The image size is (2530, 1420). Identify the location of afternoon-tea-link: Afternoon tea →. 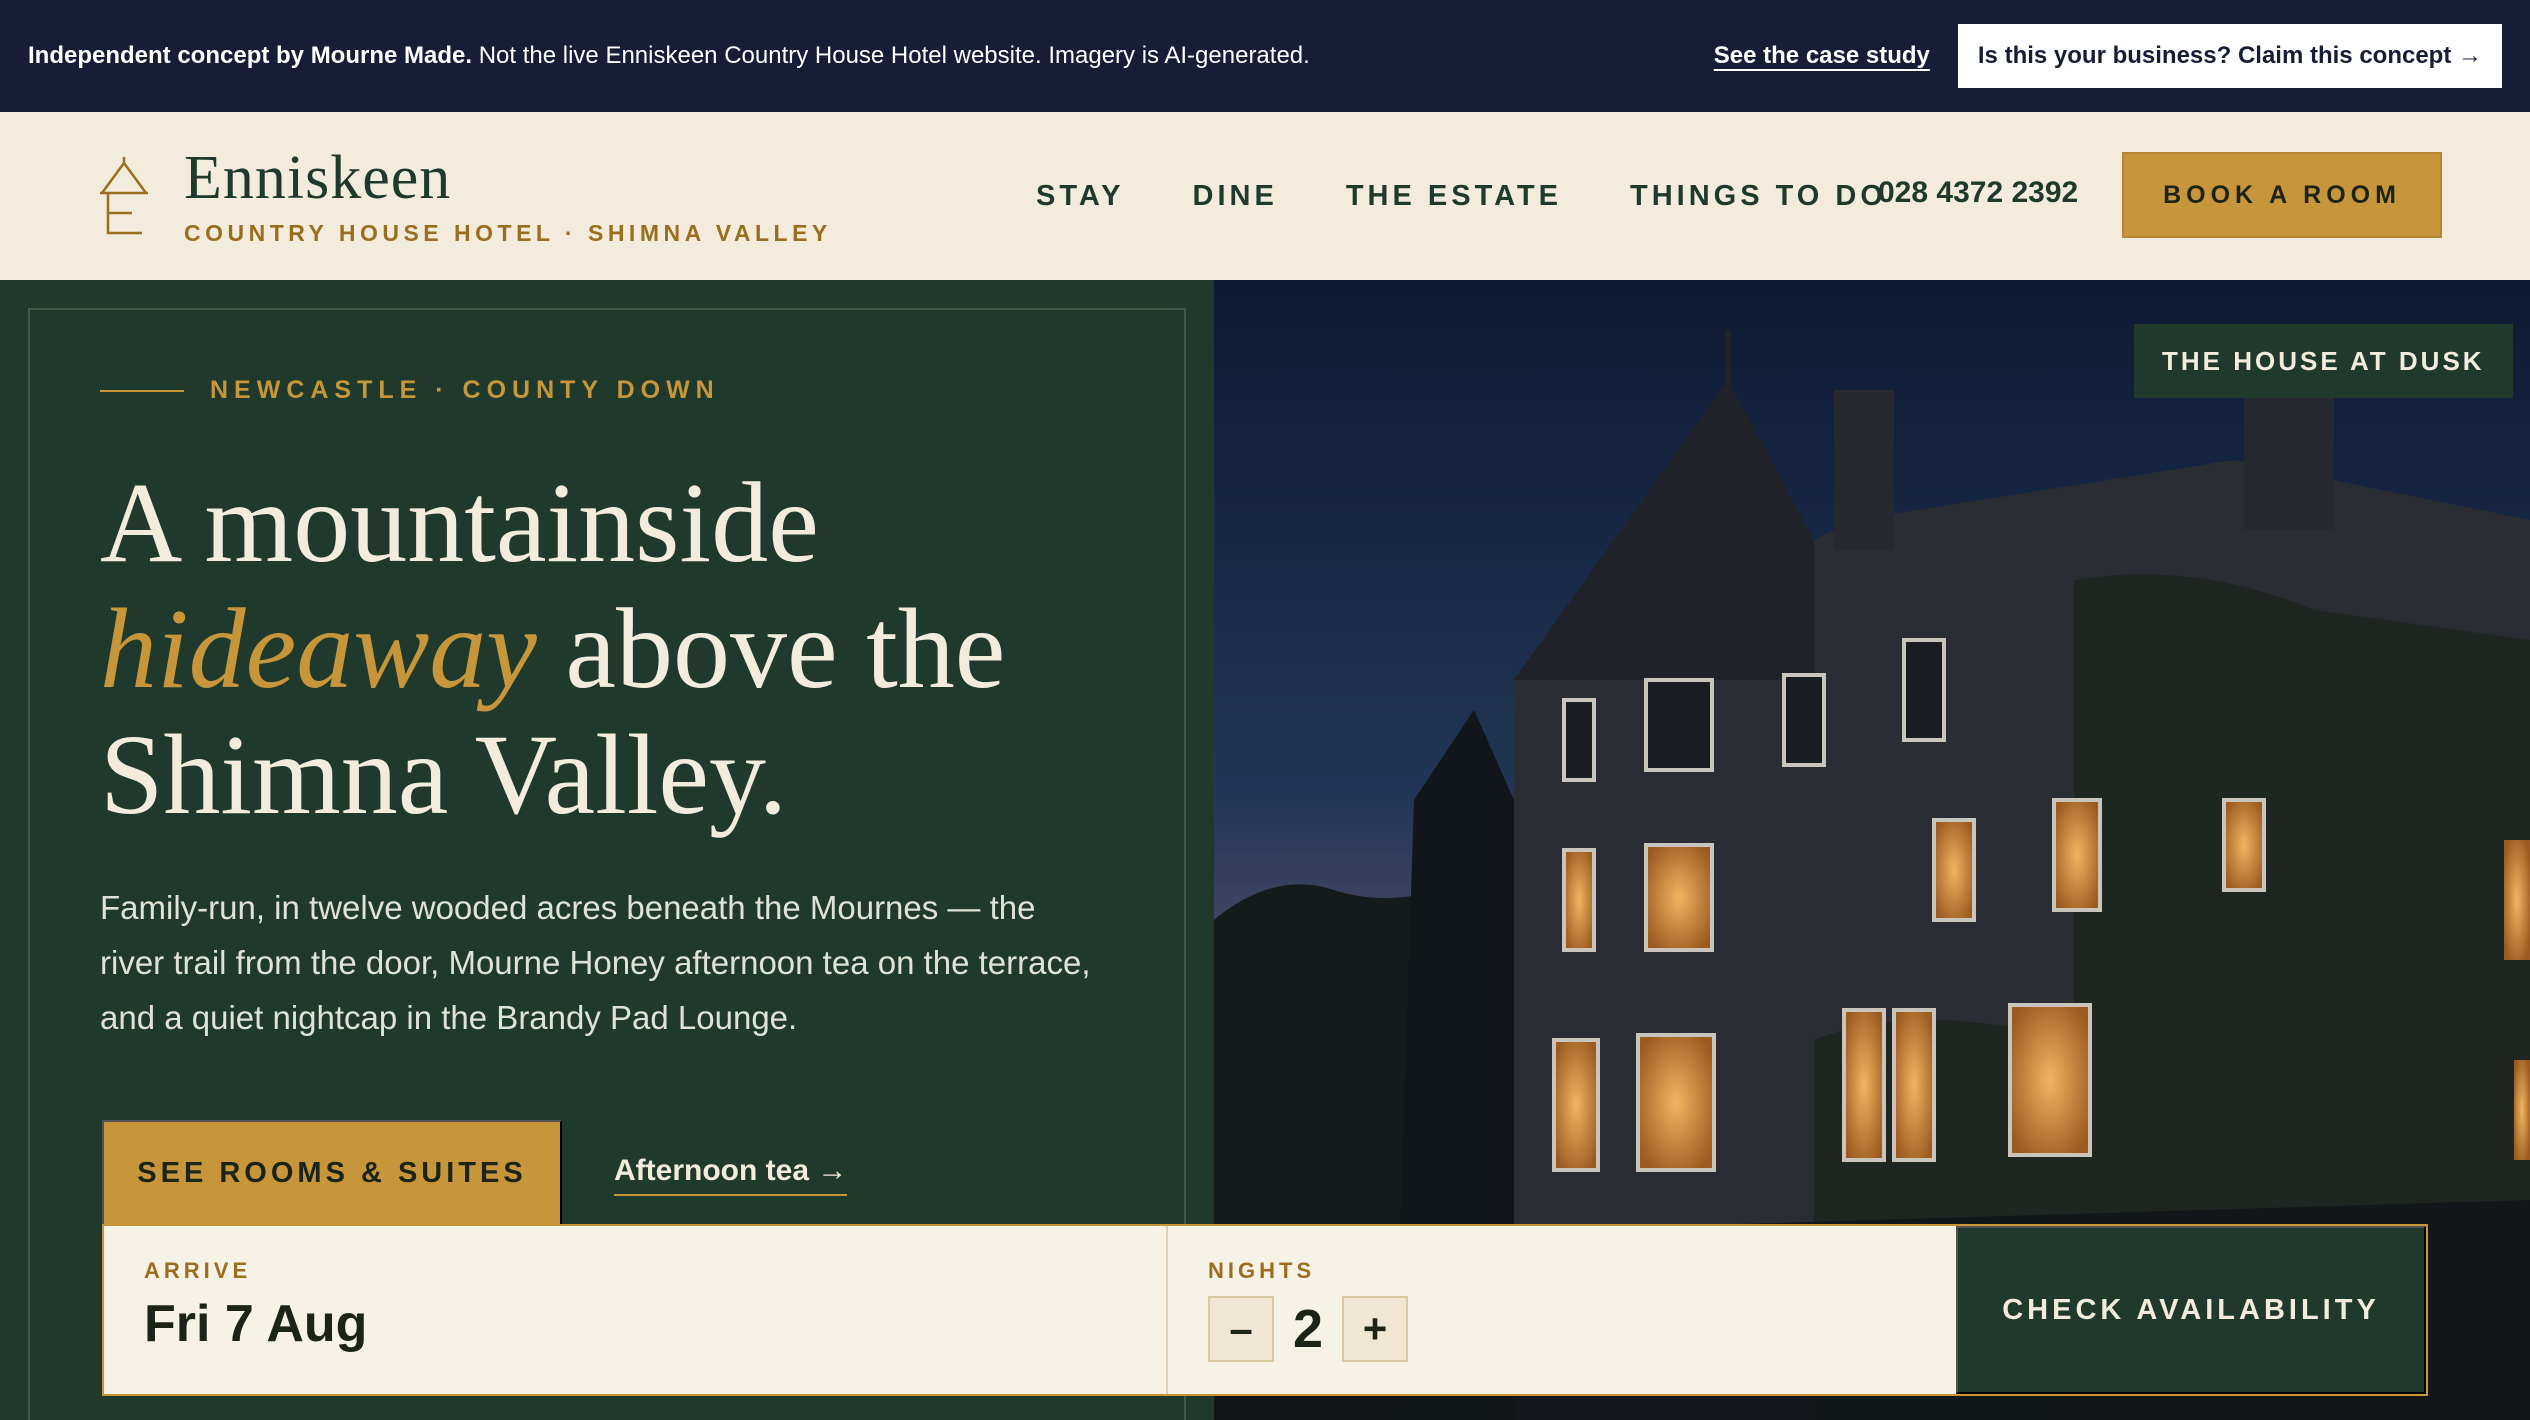
(731, 1175).